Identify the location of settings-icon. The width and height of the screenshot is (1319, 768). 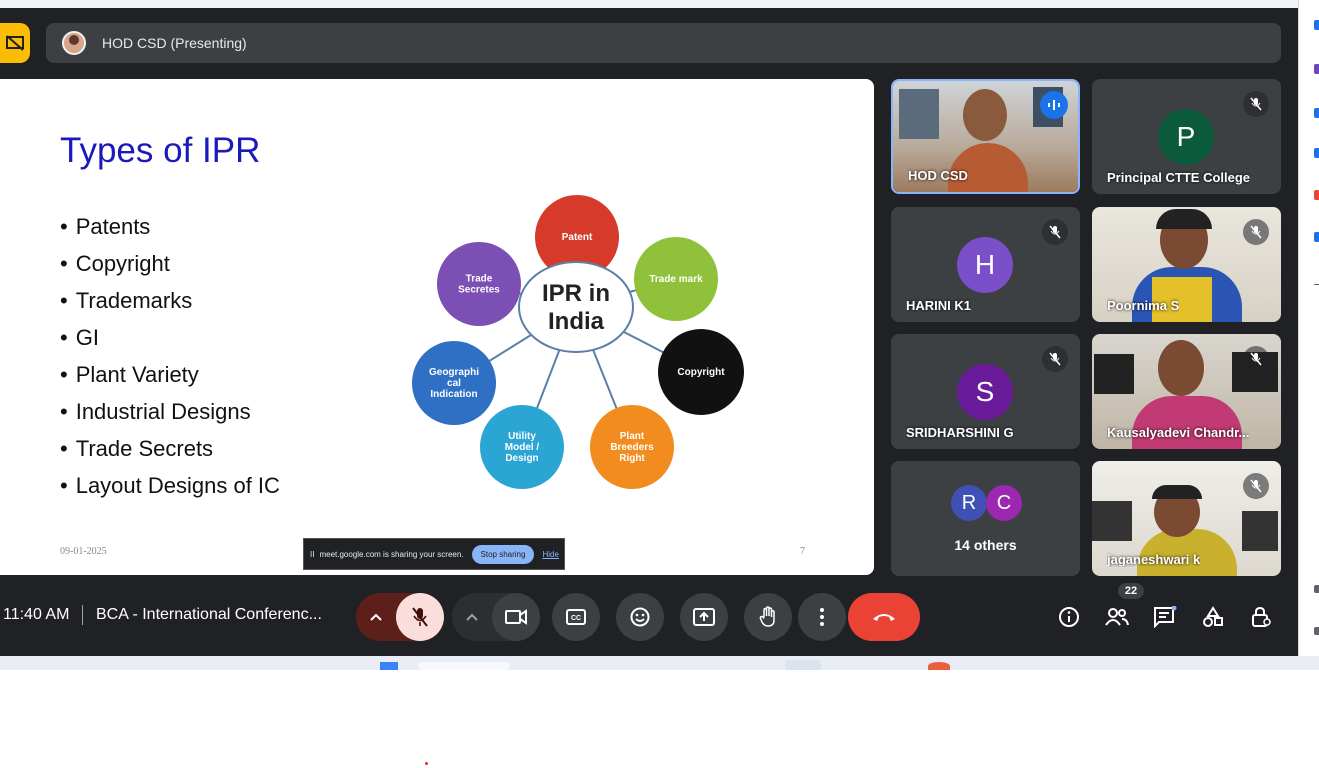
(1316, 631).